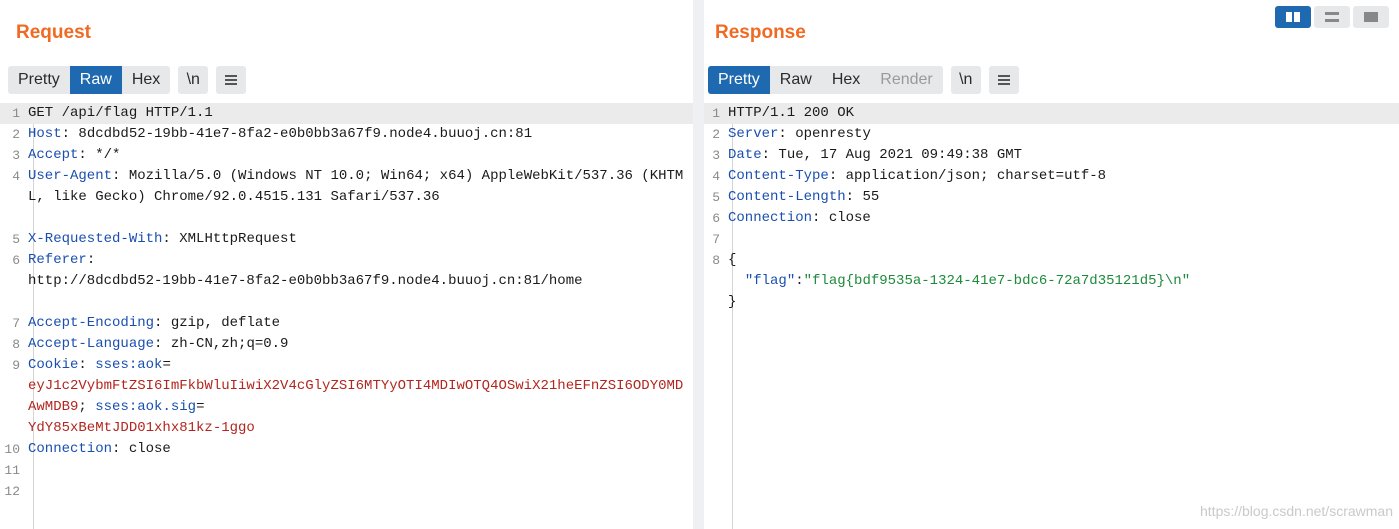 The image size is (1399, 529). I want to click on response-line: 2 Server: openresty, so click(1051, 134).